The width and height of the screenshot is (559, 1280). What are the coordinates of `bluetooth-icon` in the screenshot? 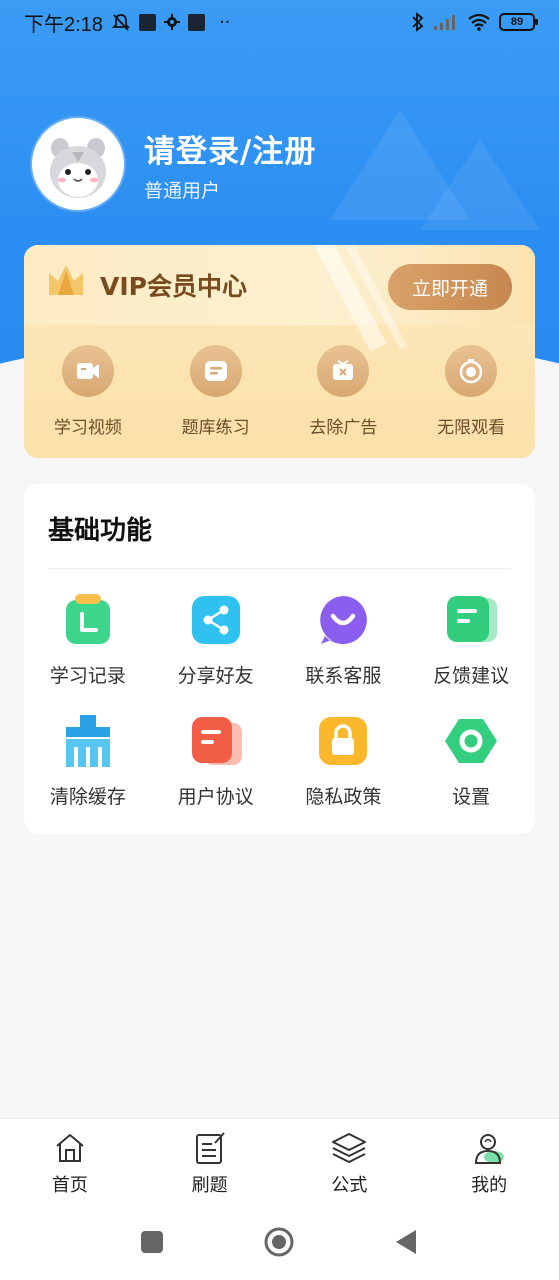 It's located at (418, 22).